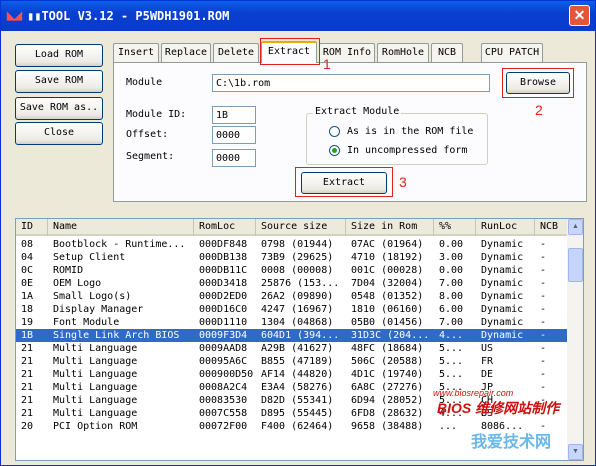  Describe the element at coordinates (234, 158) in the screenshot. I see `segment-field: 0000` at that location.